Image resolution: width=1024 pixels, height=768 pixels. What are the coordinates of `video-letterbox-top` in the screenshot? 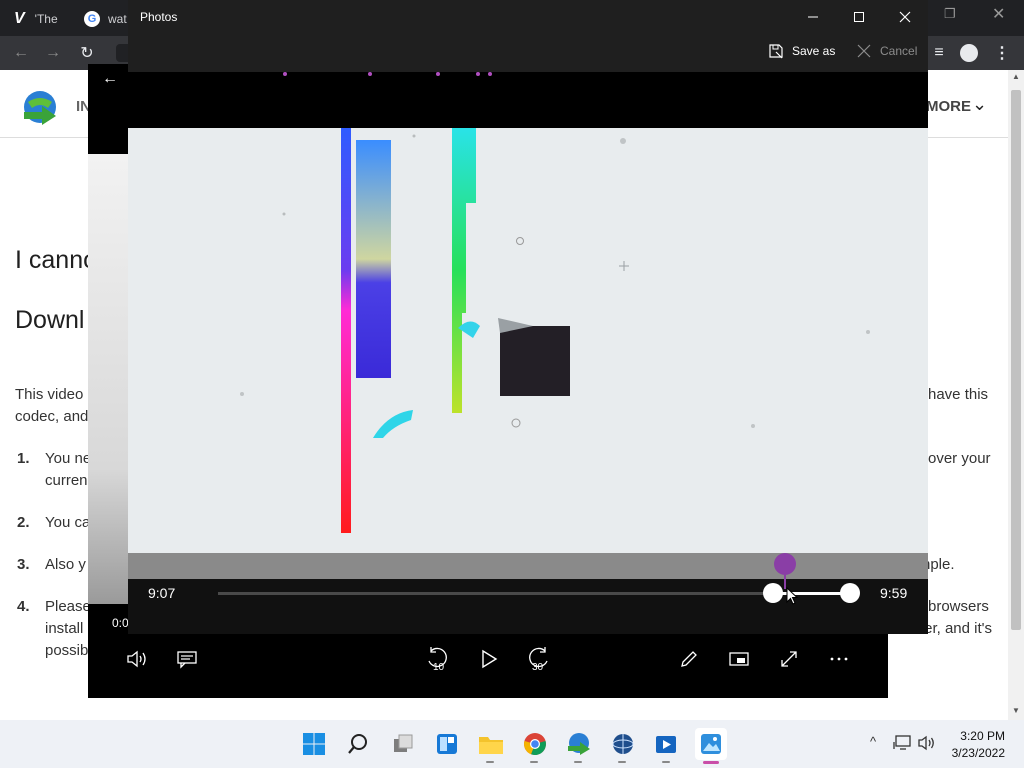 It's located at (528, 100).